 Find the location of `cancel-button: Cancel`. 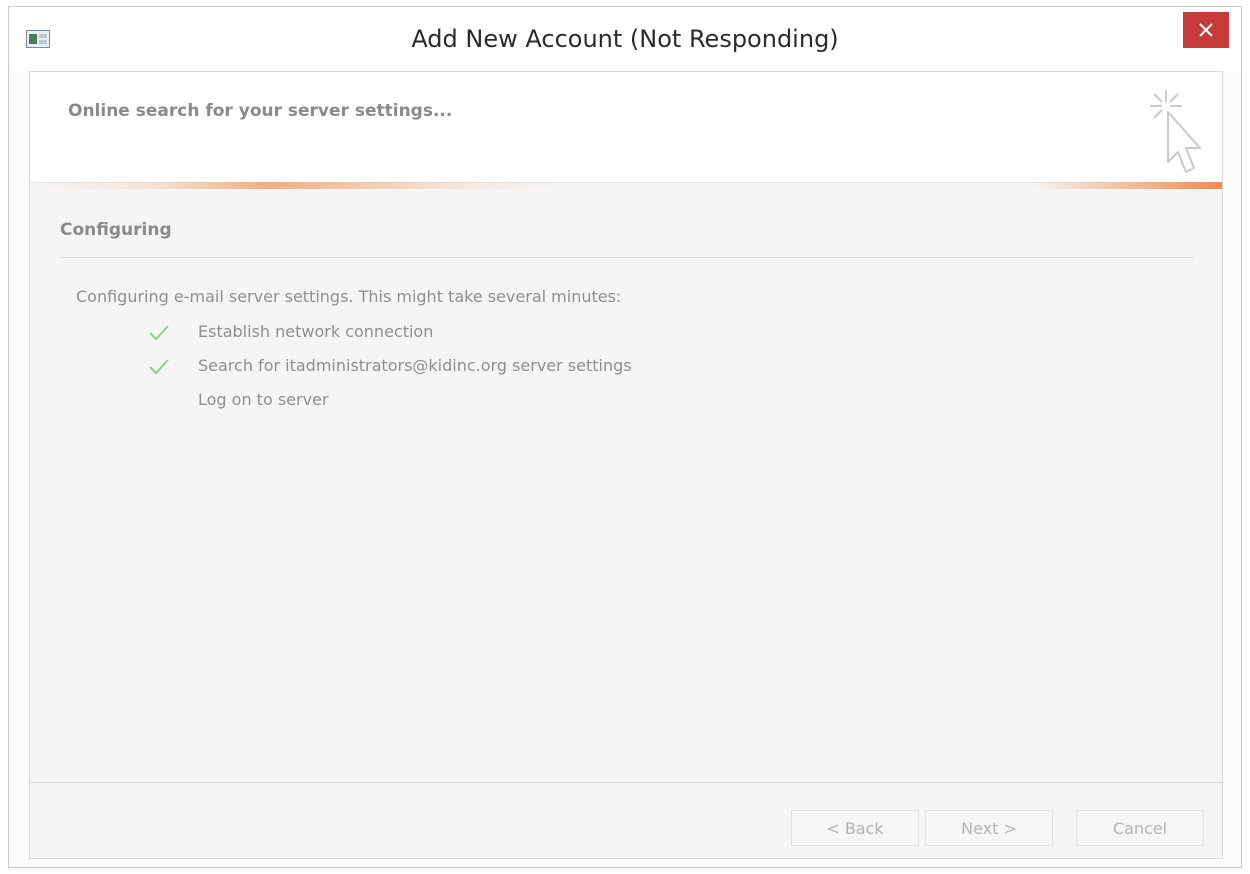

cancel-button: Cancel is located at coordinates (1140, 828).